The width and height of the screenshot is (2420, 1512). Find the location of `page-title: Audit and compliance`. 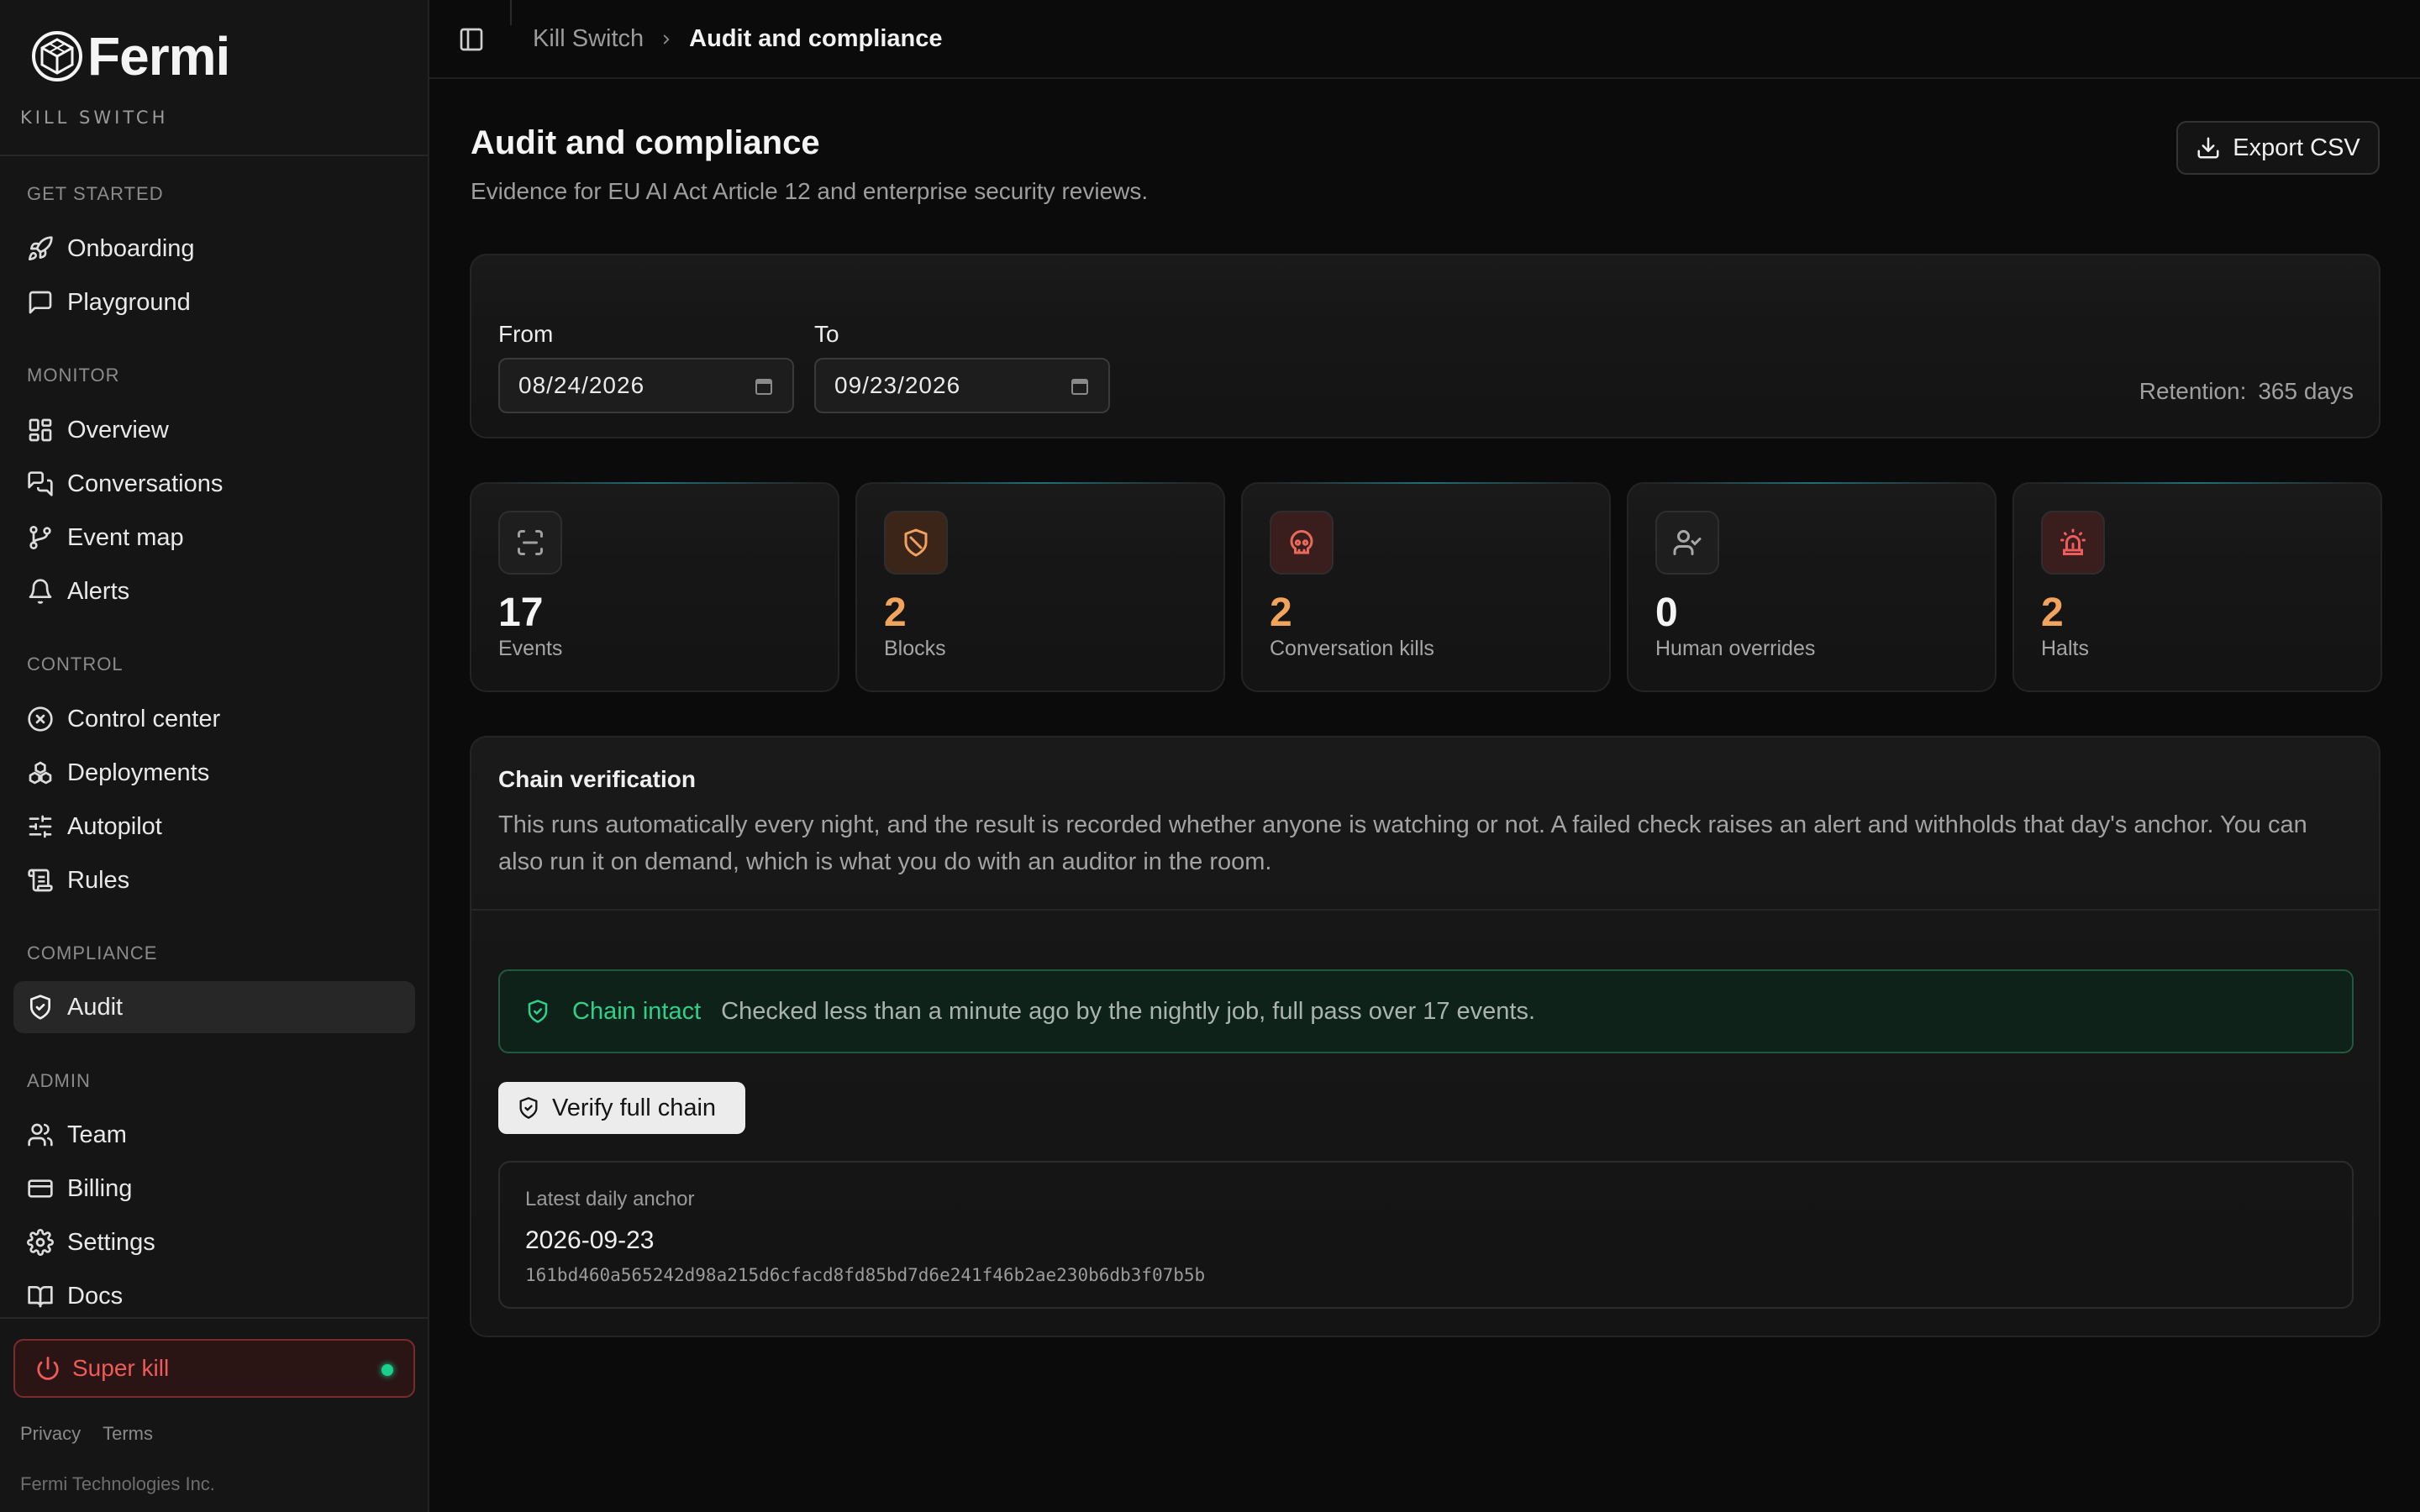

page-title: Audit and compliance is located at coordinates (645, 142).